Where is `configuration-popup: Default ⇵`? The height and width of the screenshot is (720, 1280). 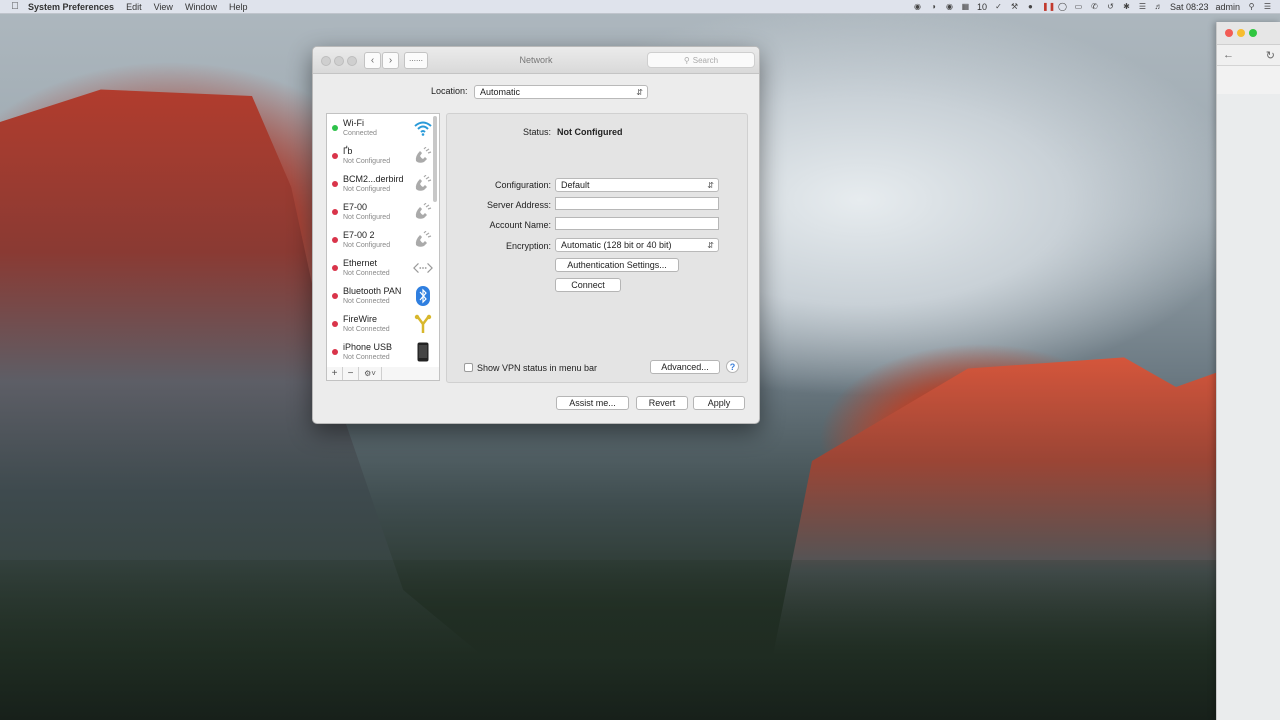 configuration-popup: Default ⇵ is located at coordinates (637, 185).